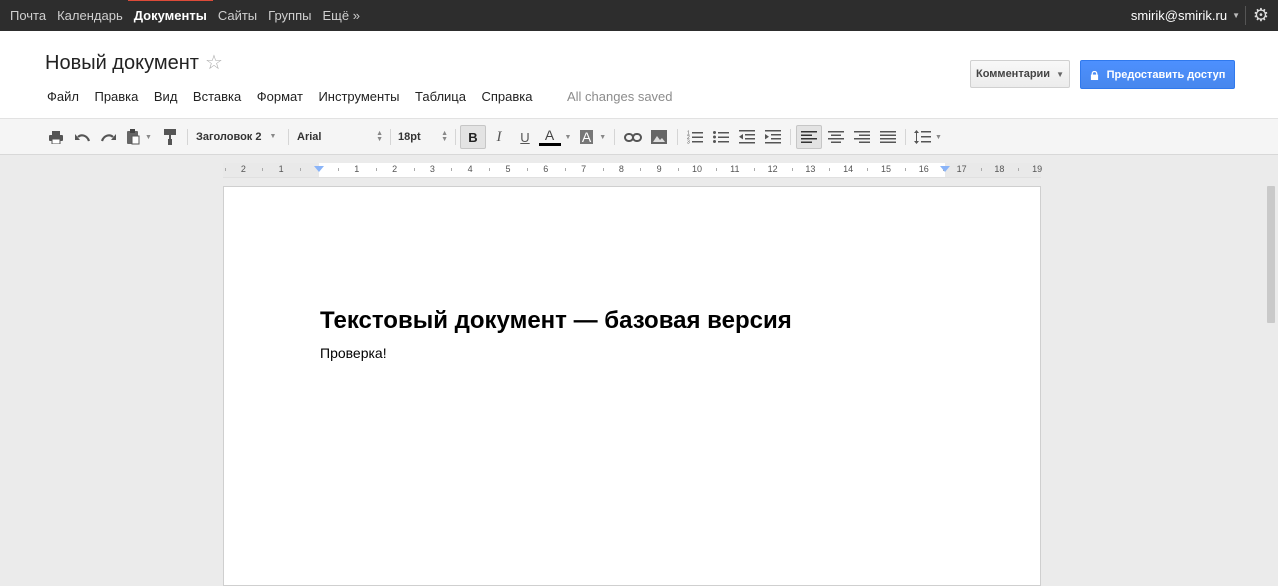 This screenshot has width=1278, height=586. What do you see at coordinates (928, 137) in the screenshot?
I see `line-spacing-icon: ▼` at bounding box center [928, 137].